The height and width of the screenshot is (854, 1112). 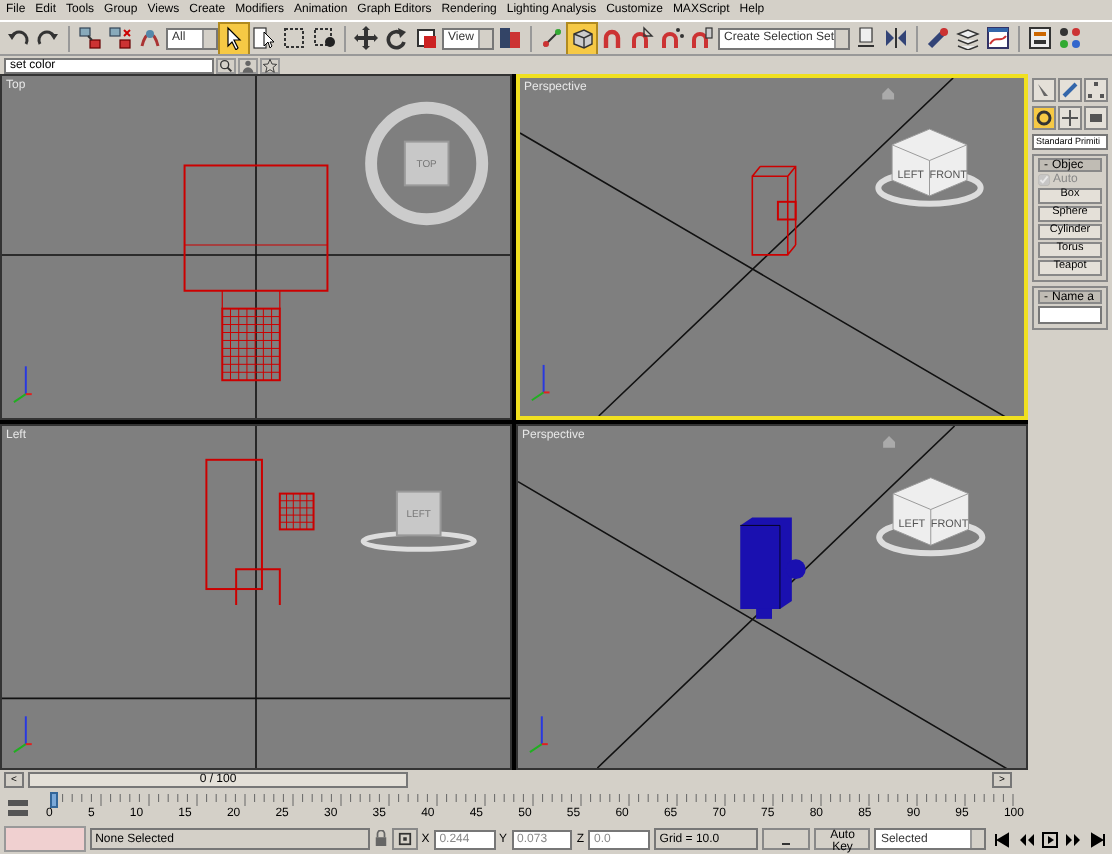 I want to click on light-icon, so click(x=1070, y=118).